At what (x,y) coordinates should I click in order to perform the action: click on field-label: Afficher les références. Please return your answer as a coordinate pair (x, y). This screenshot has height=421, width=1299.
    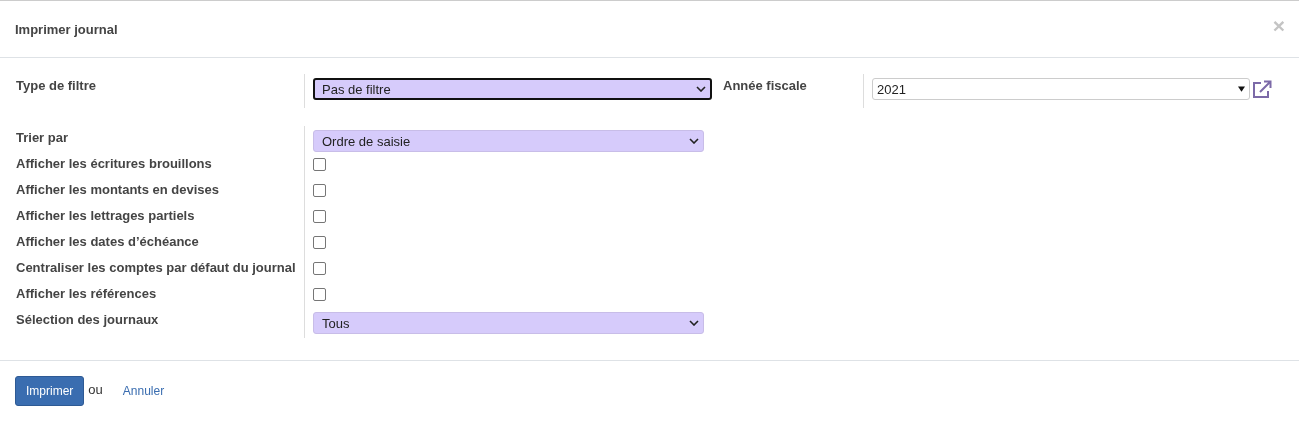
    Looking at the image, I should click on (87, 294).